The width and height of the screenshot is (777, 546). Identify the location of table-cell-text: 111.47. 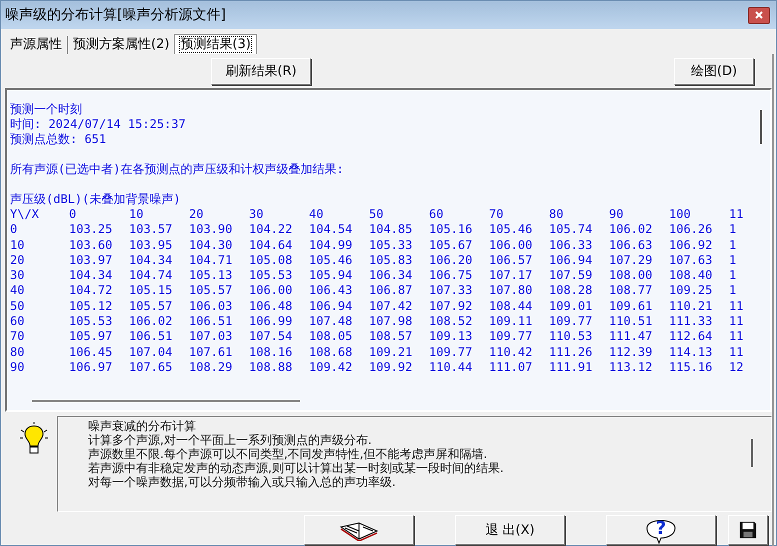
(631, 337).